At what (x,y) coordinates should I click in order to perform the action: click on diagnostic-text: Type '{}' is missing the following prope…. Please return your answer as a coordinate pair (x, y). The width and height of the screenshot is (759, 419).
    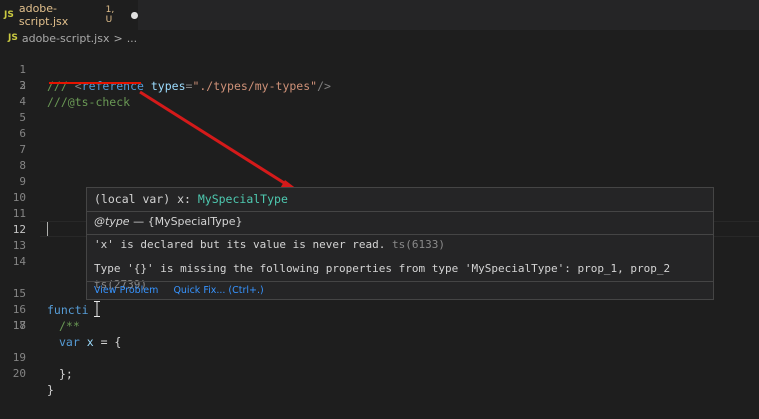
    Looking at the image, I should click on (382, 268).